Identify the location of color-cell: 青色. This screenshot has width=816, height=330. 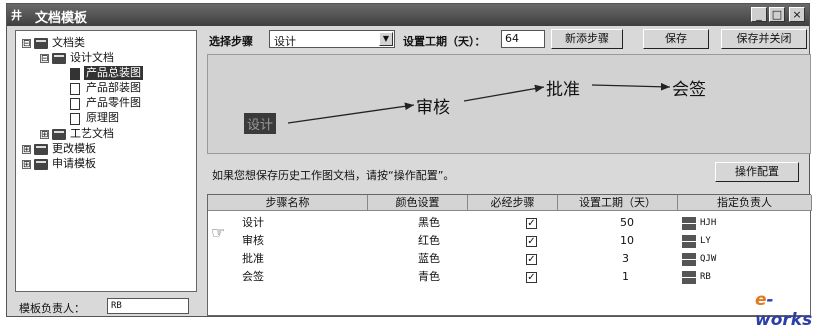
(429, 277).